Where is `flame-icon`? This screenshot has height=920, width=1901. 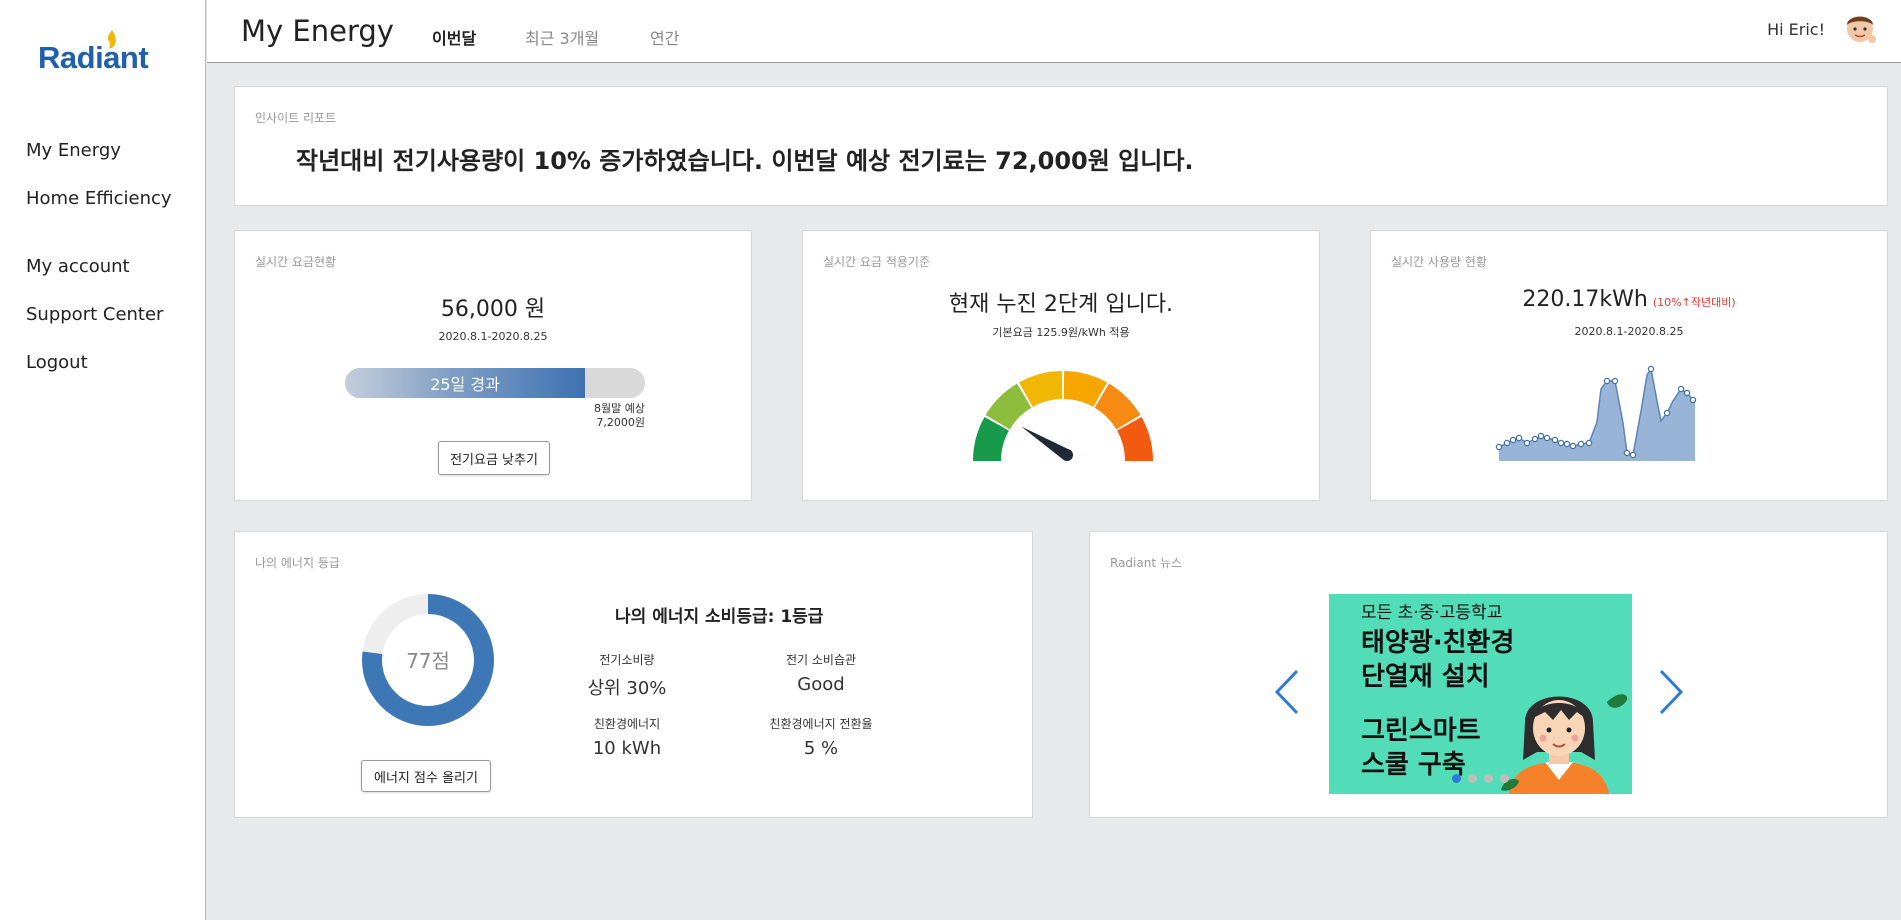 flame-icon is located at coordinates (111, 39).